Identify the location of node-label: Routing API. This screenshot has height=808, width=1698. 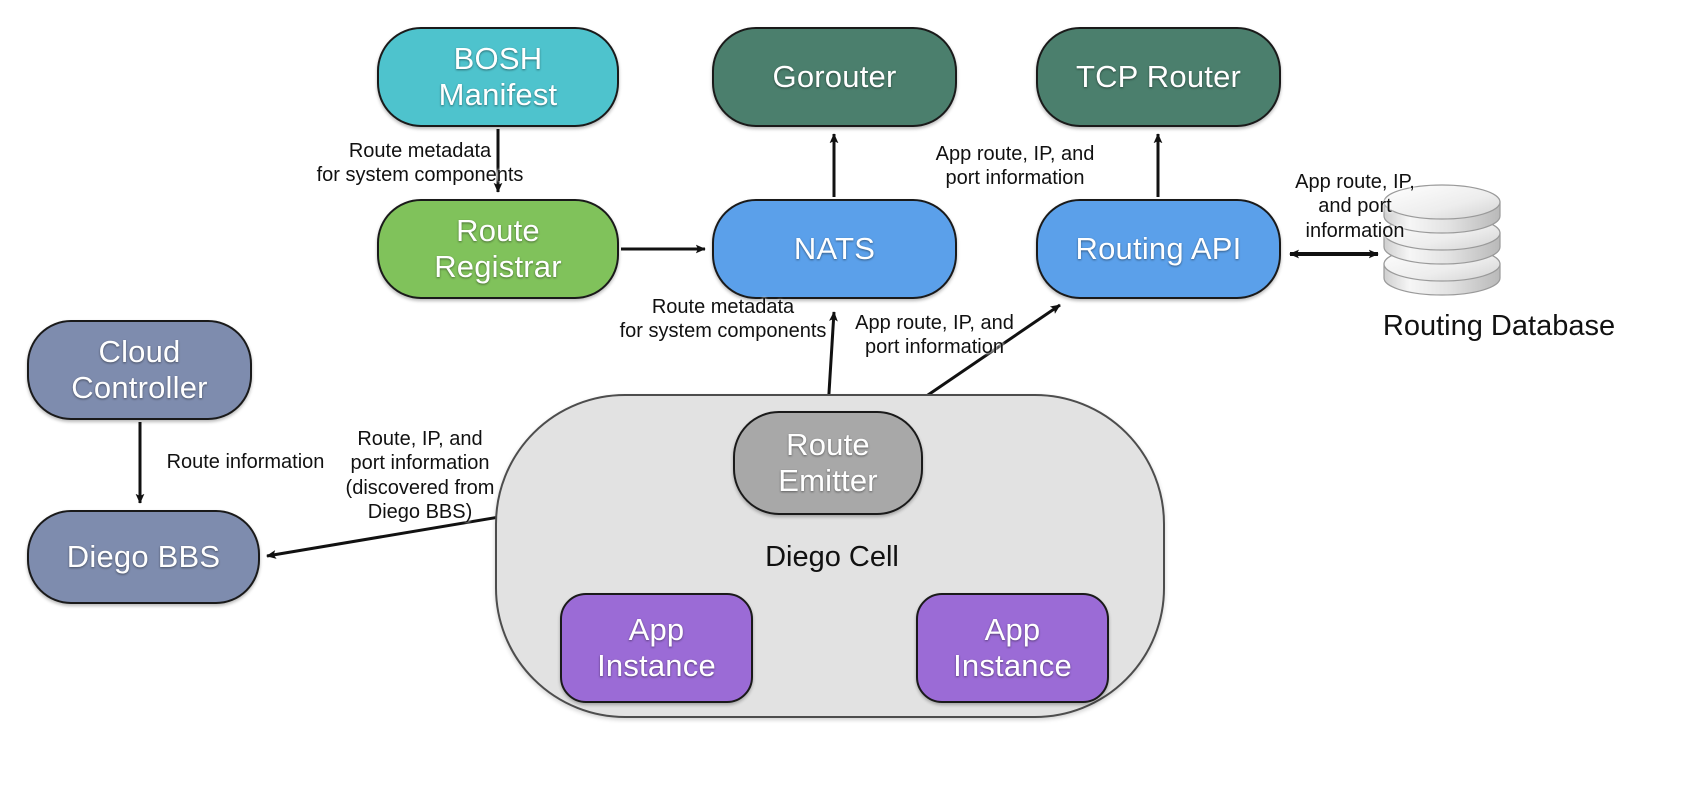
(1158, 249).